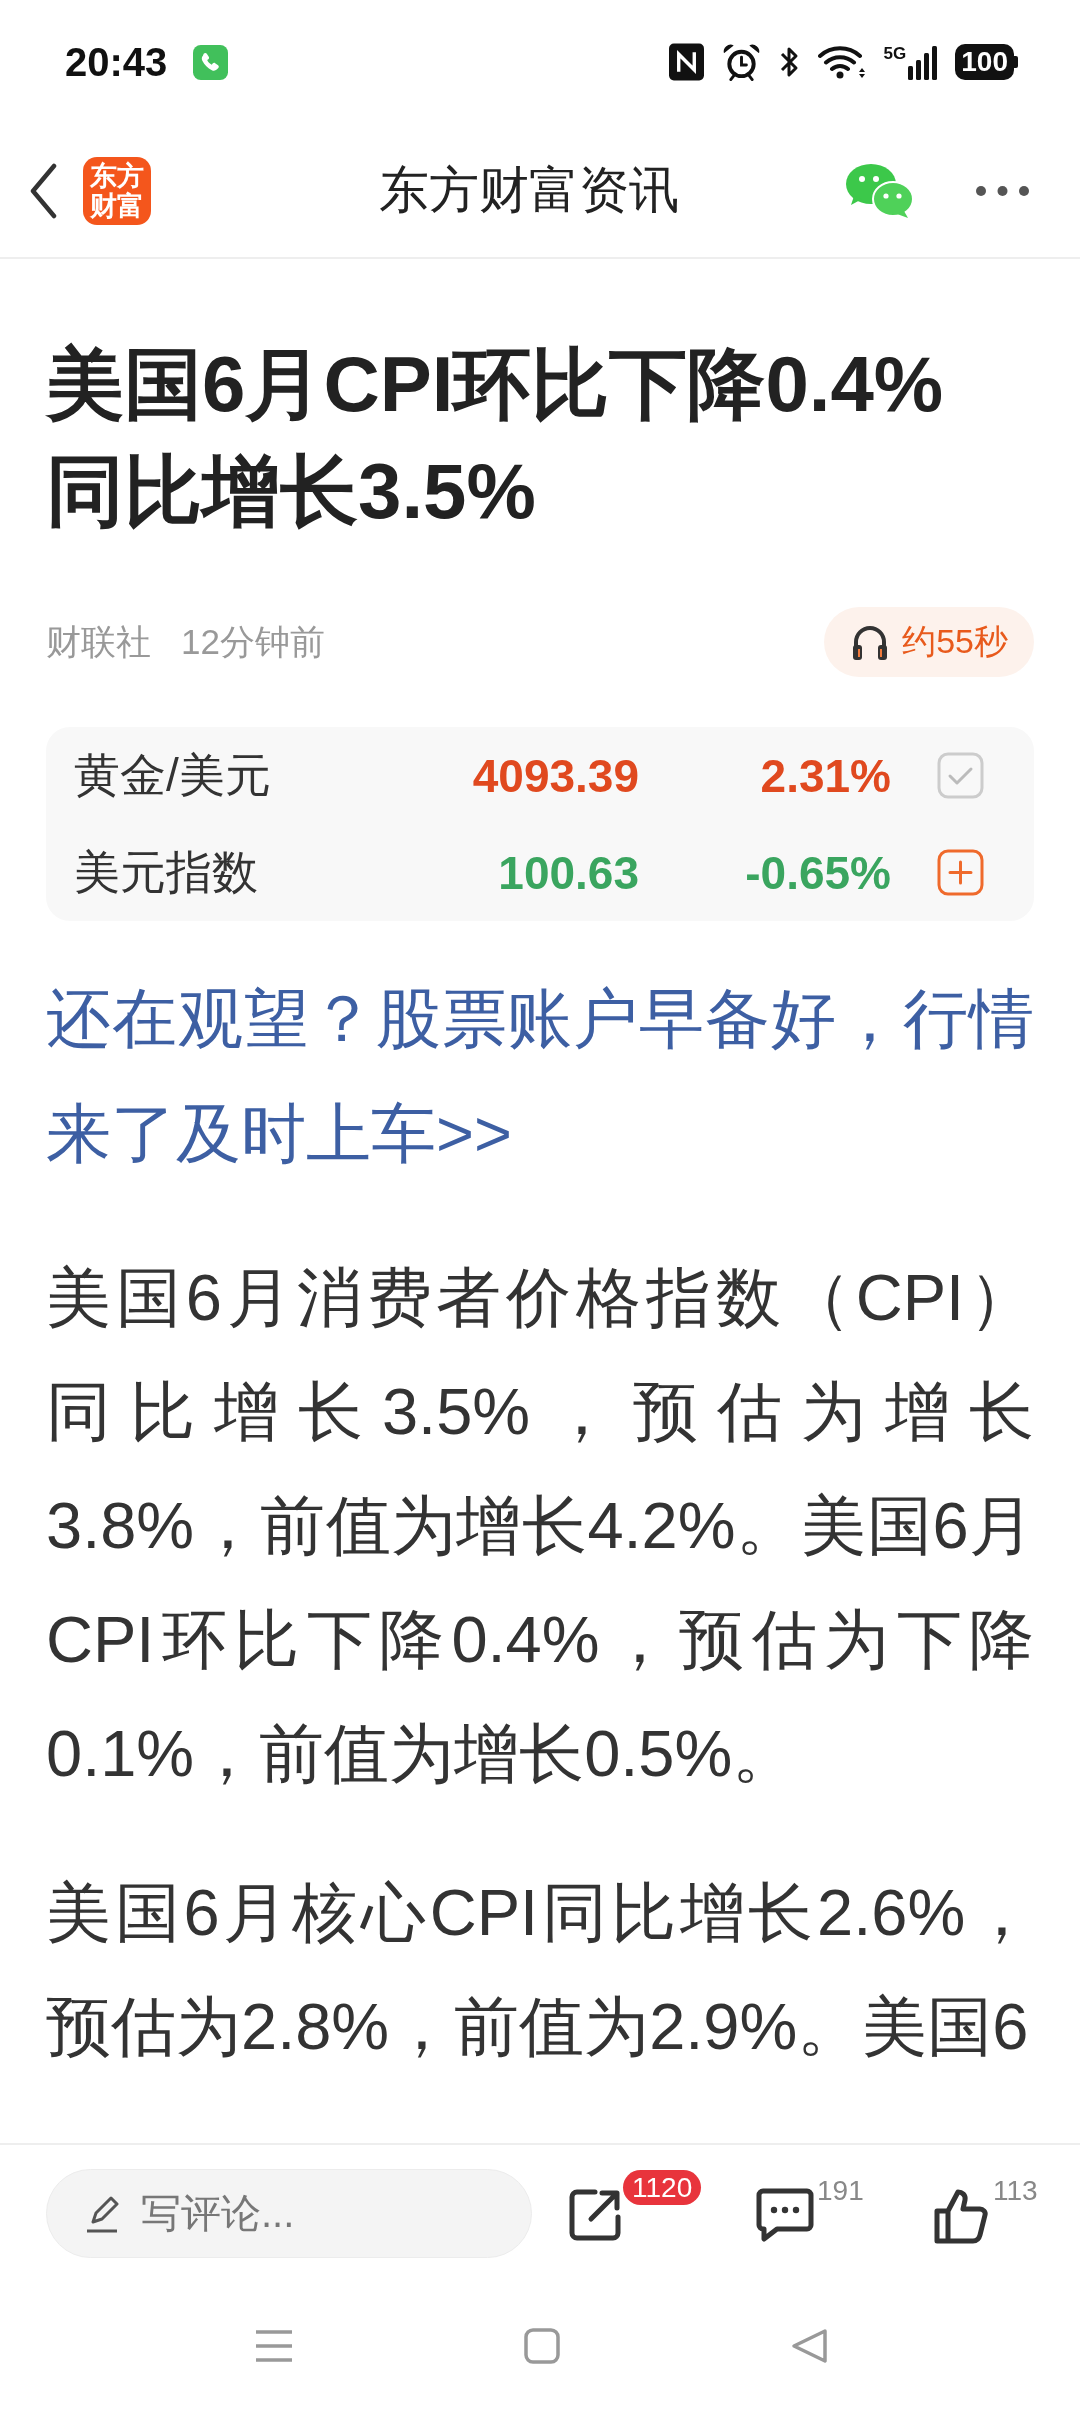 The height and width of the screenshot is (2412, 1080). Describe the element at coordinates (555, 775) in the screenshot. I see `quote-price: 4093.39` at that location.